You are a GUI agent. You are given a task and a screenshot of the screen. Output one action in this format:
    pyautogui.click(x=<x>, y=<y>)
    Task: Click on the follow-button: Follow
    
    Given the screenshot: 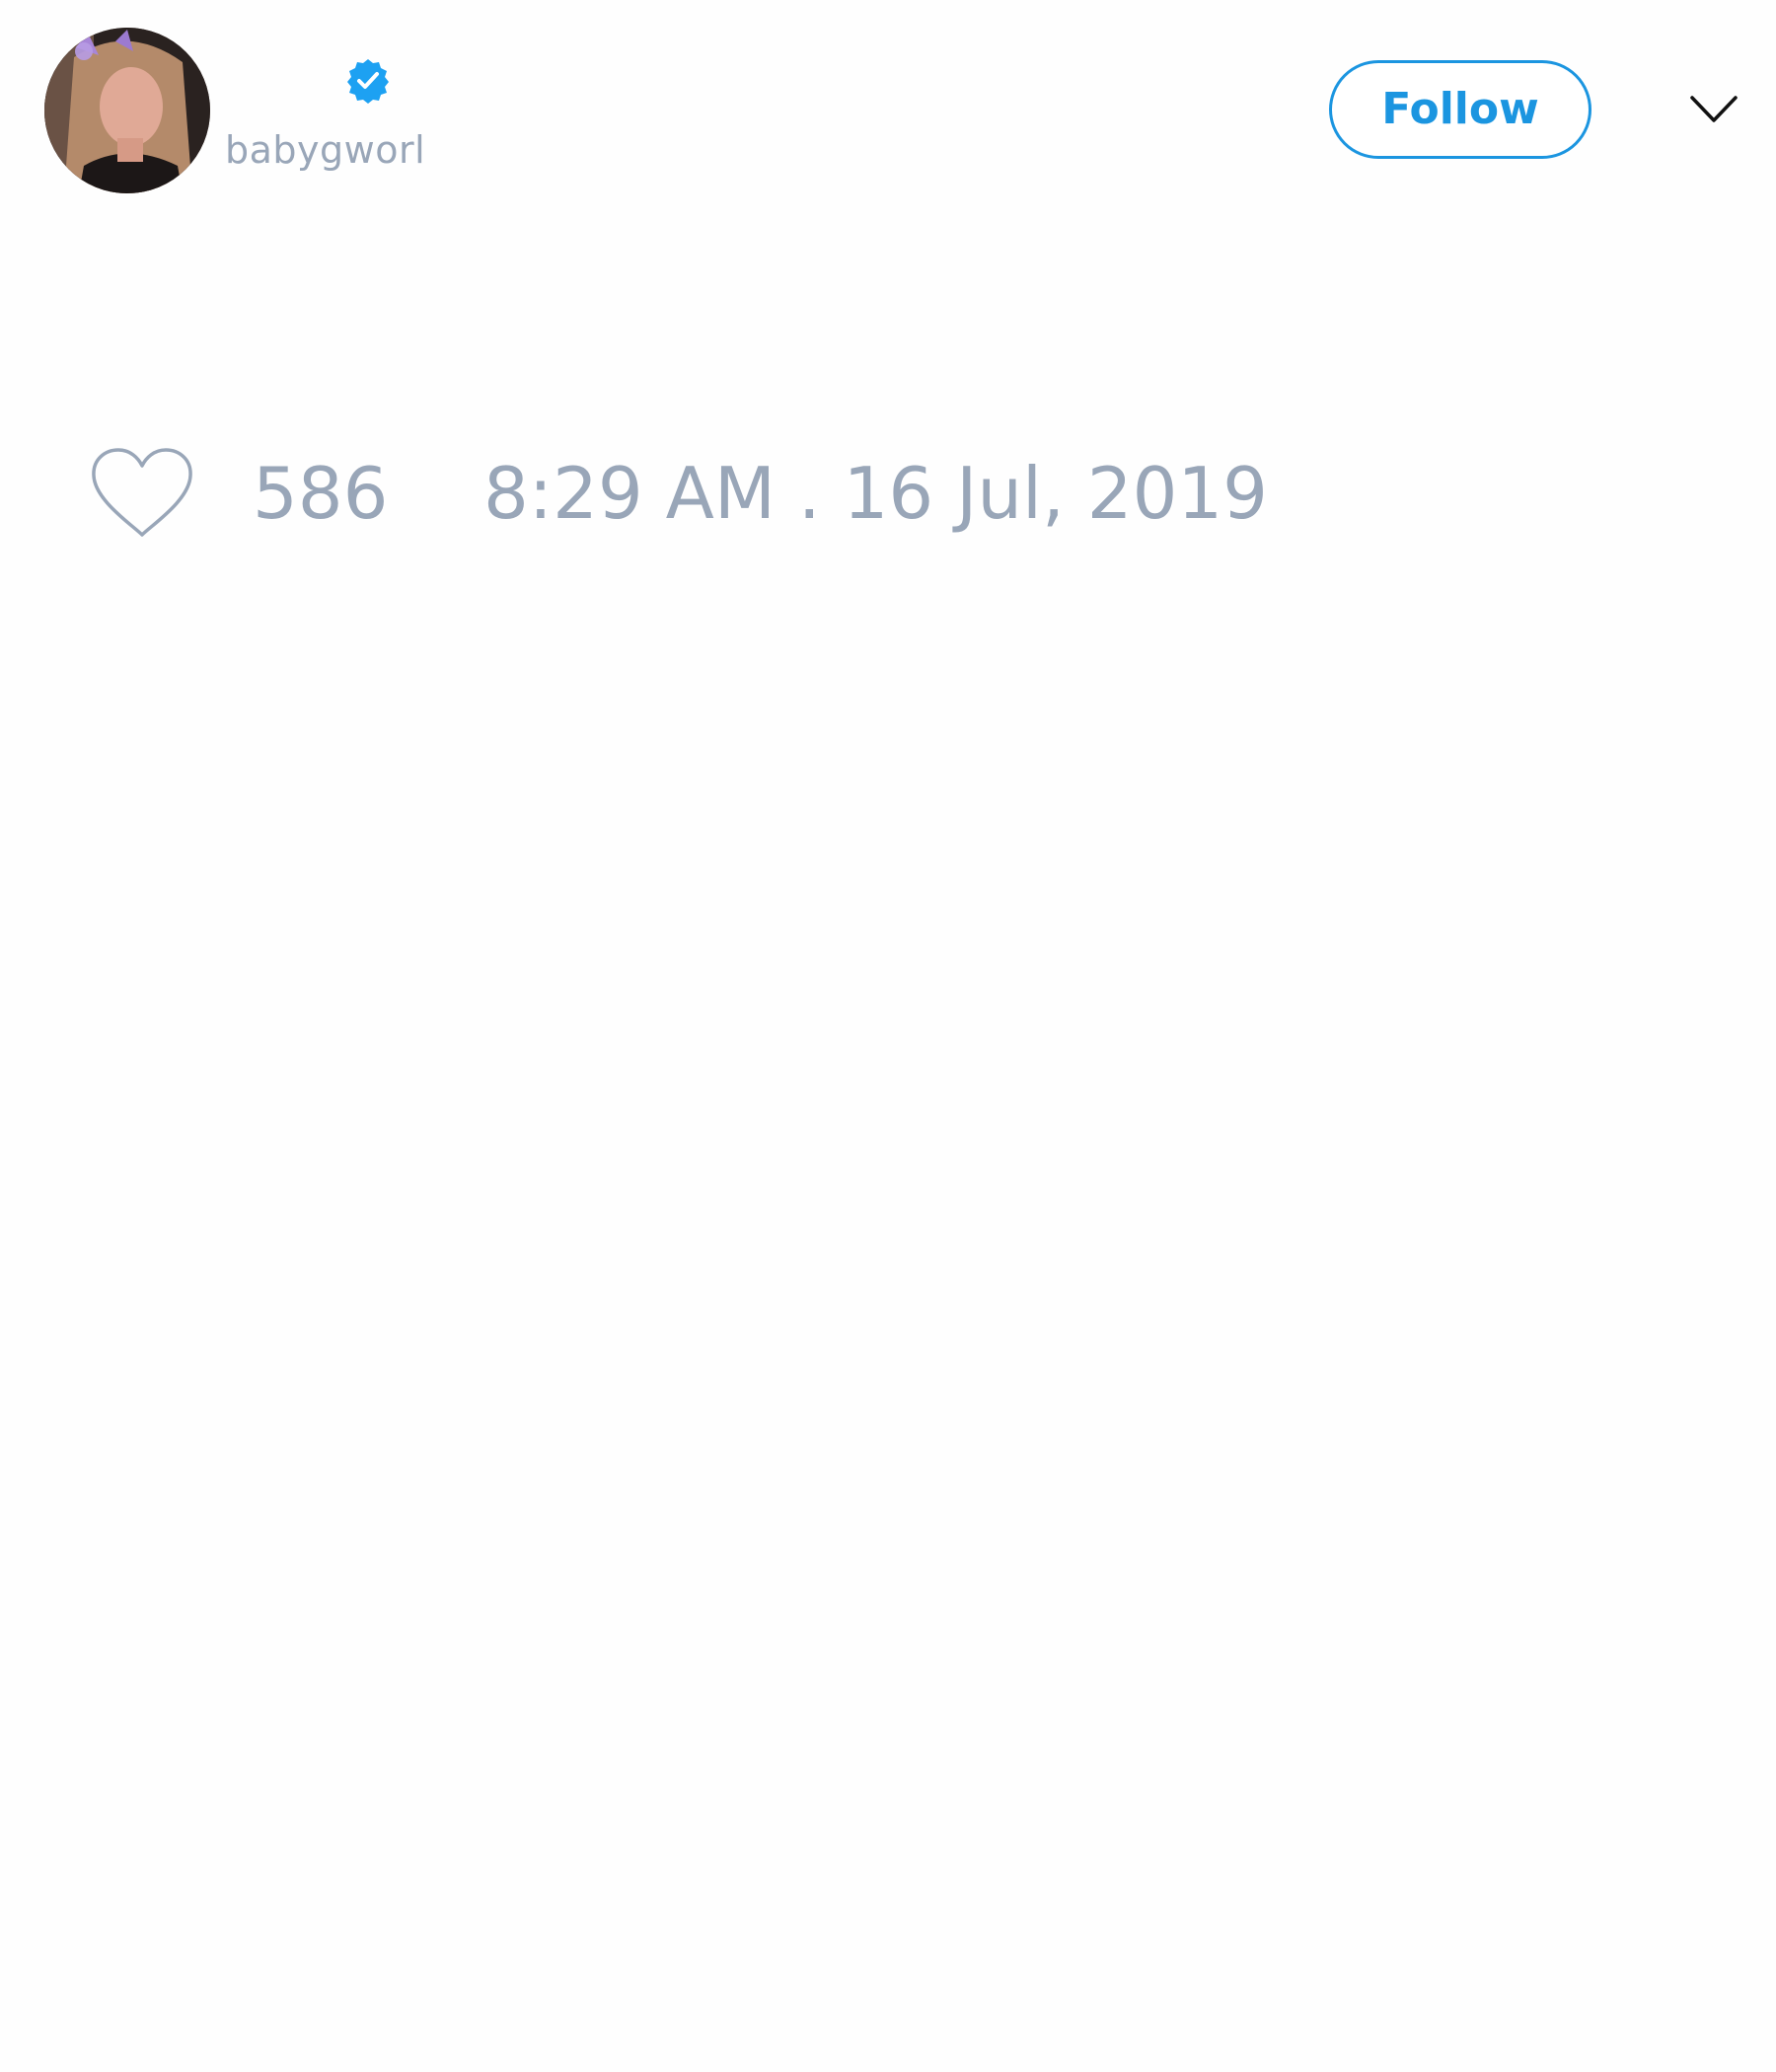 What is the action you would take?
    pyautogui.click(x=1460, y=110)
    